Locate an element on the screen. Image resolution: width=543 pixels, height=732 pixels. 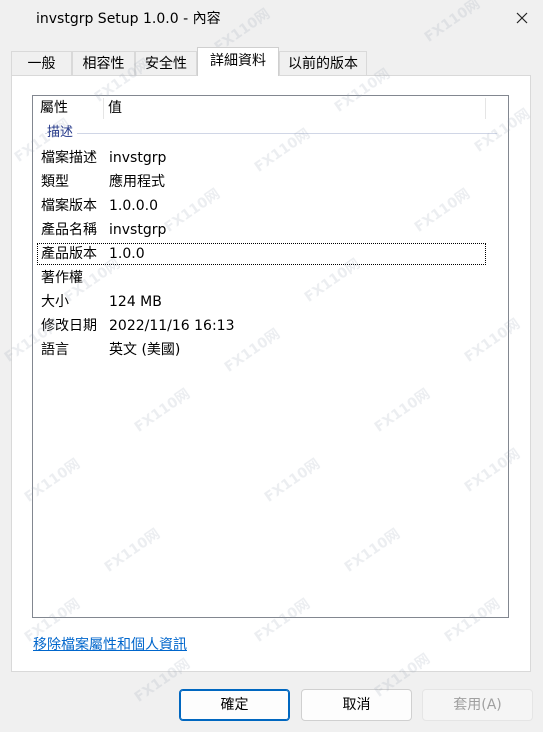
property-name: 類型 is located at coordinates (55, 182).